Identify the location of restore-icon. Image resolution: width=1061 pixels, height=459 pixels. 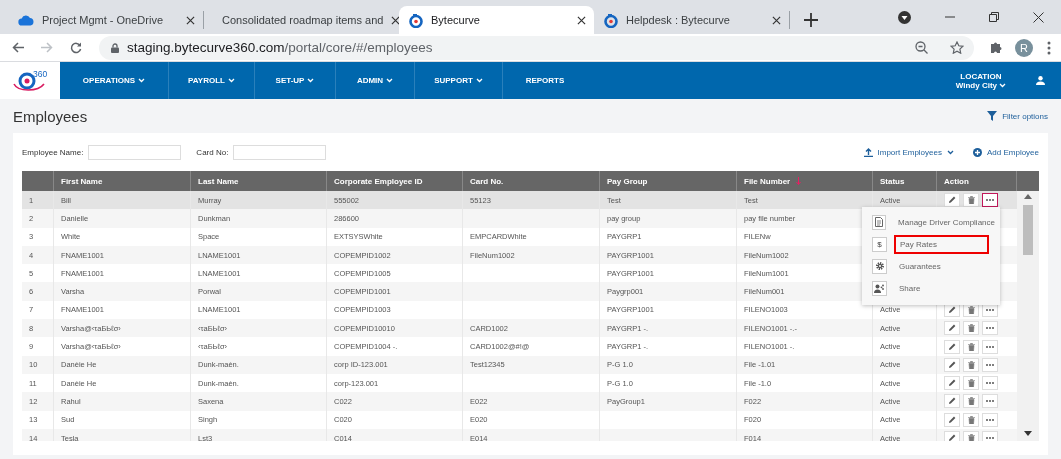
(994, 17).